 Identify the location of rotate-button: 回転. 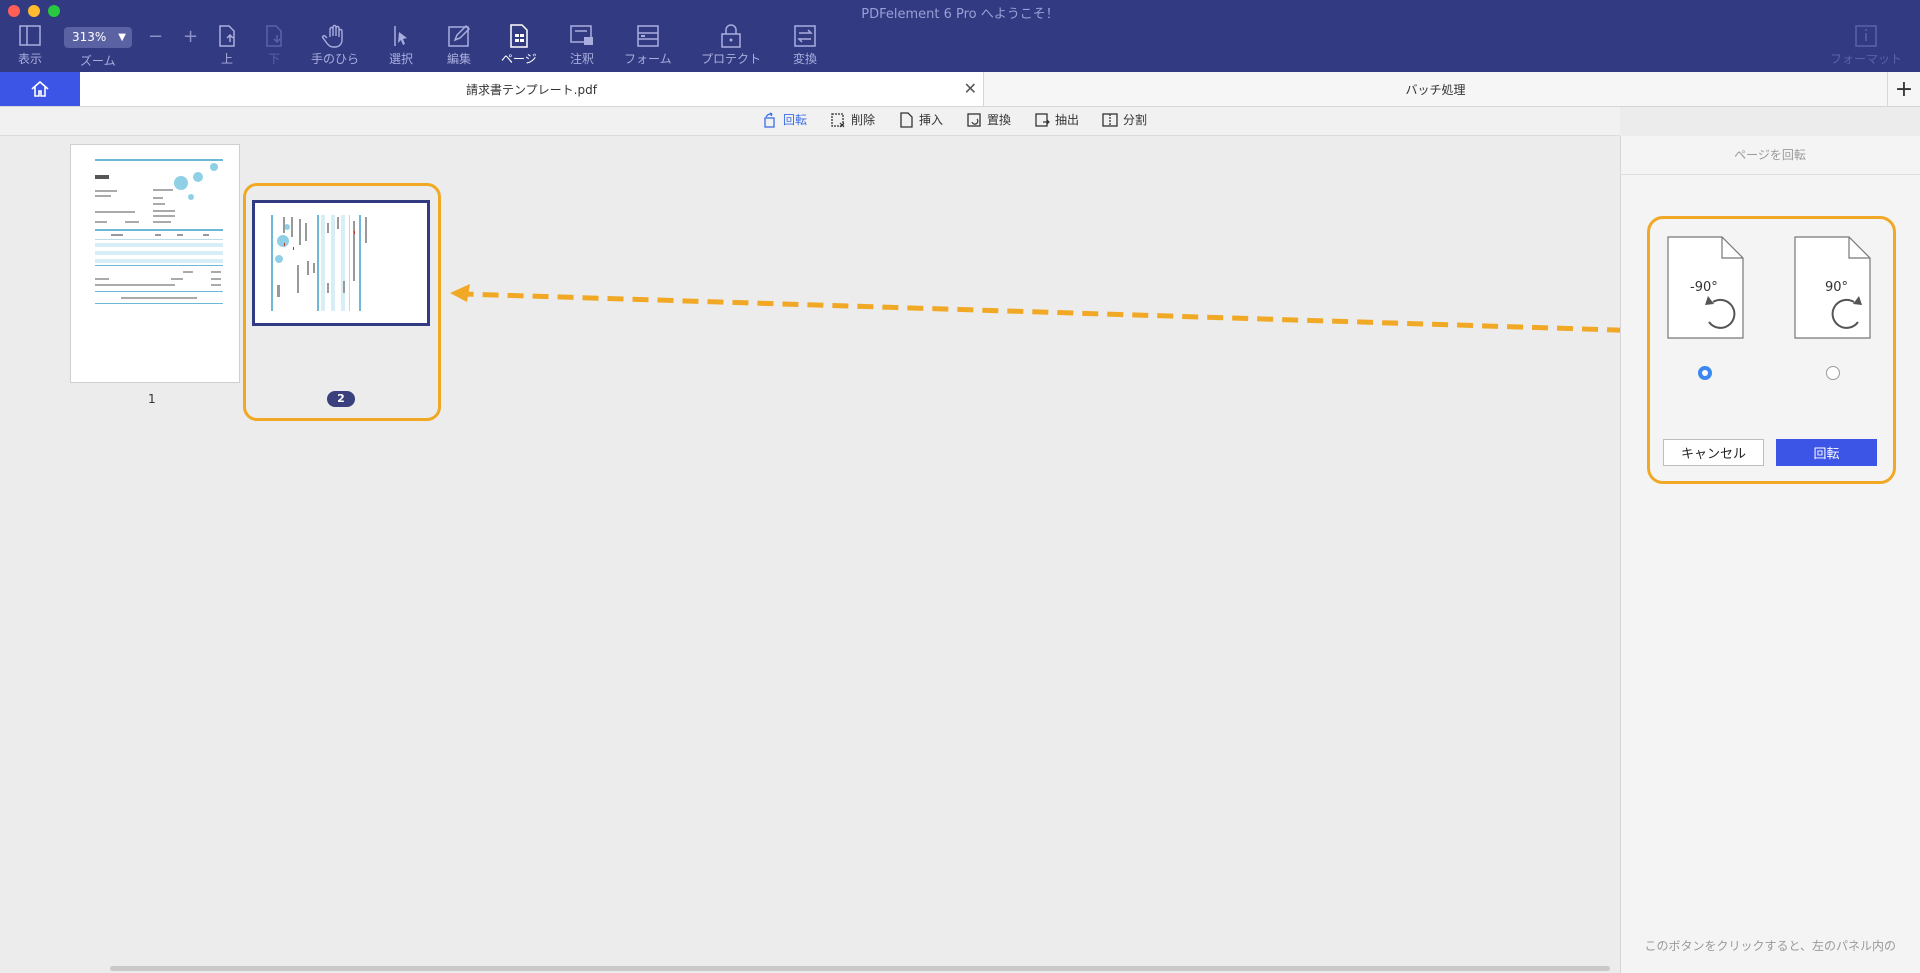
(1826, 452).